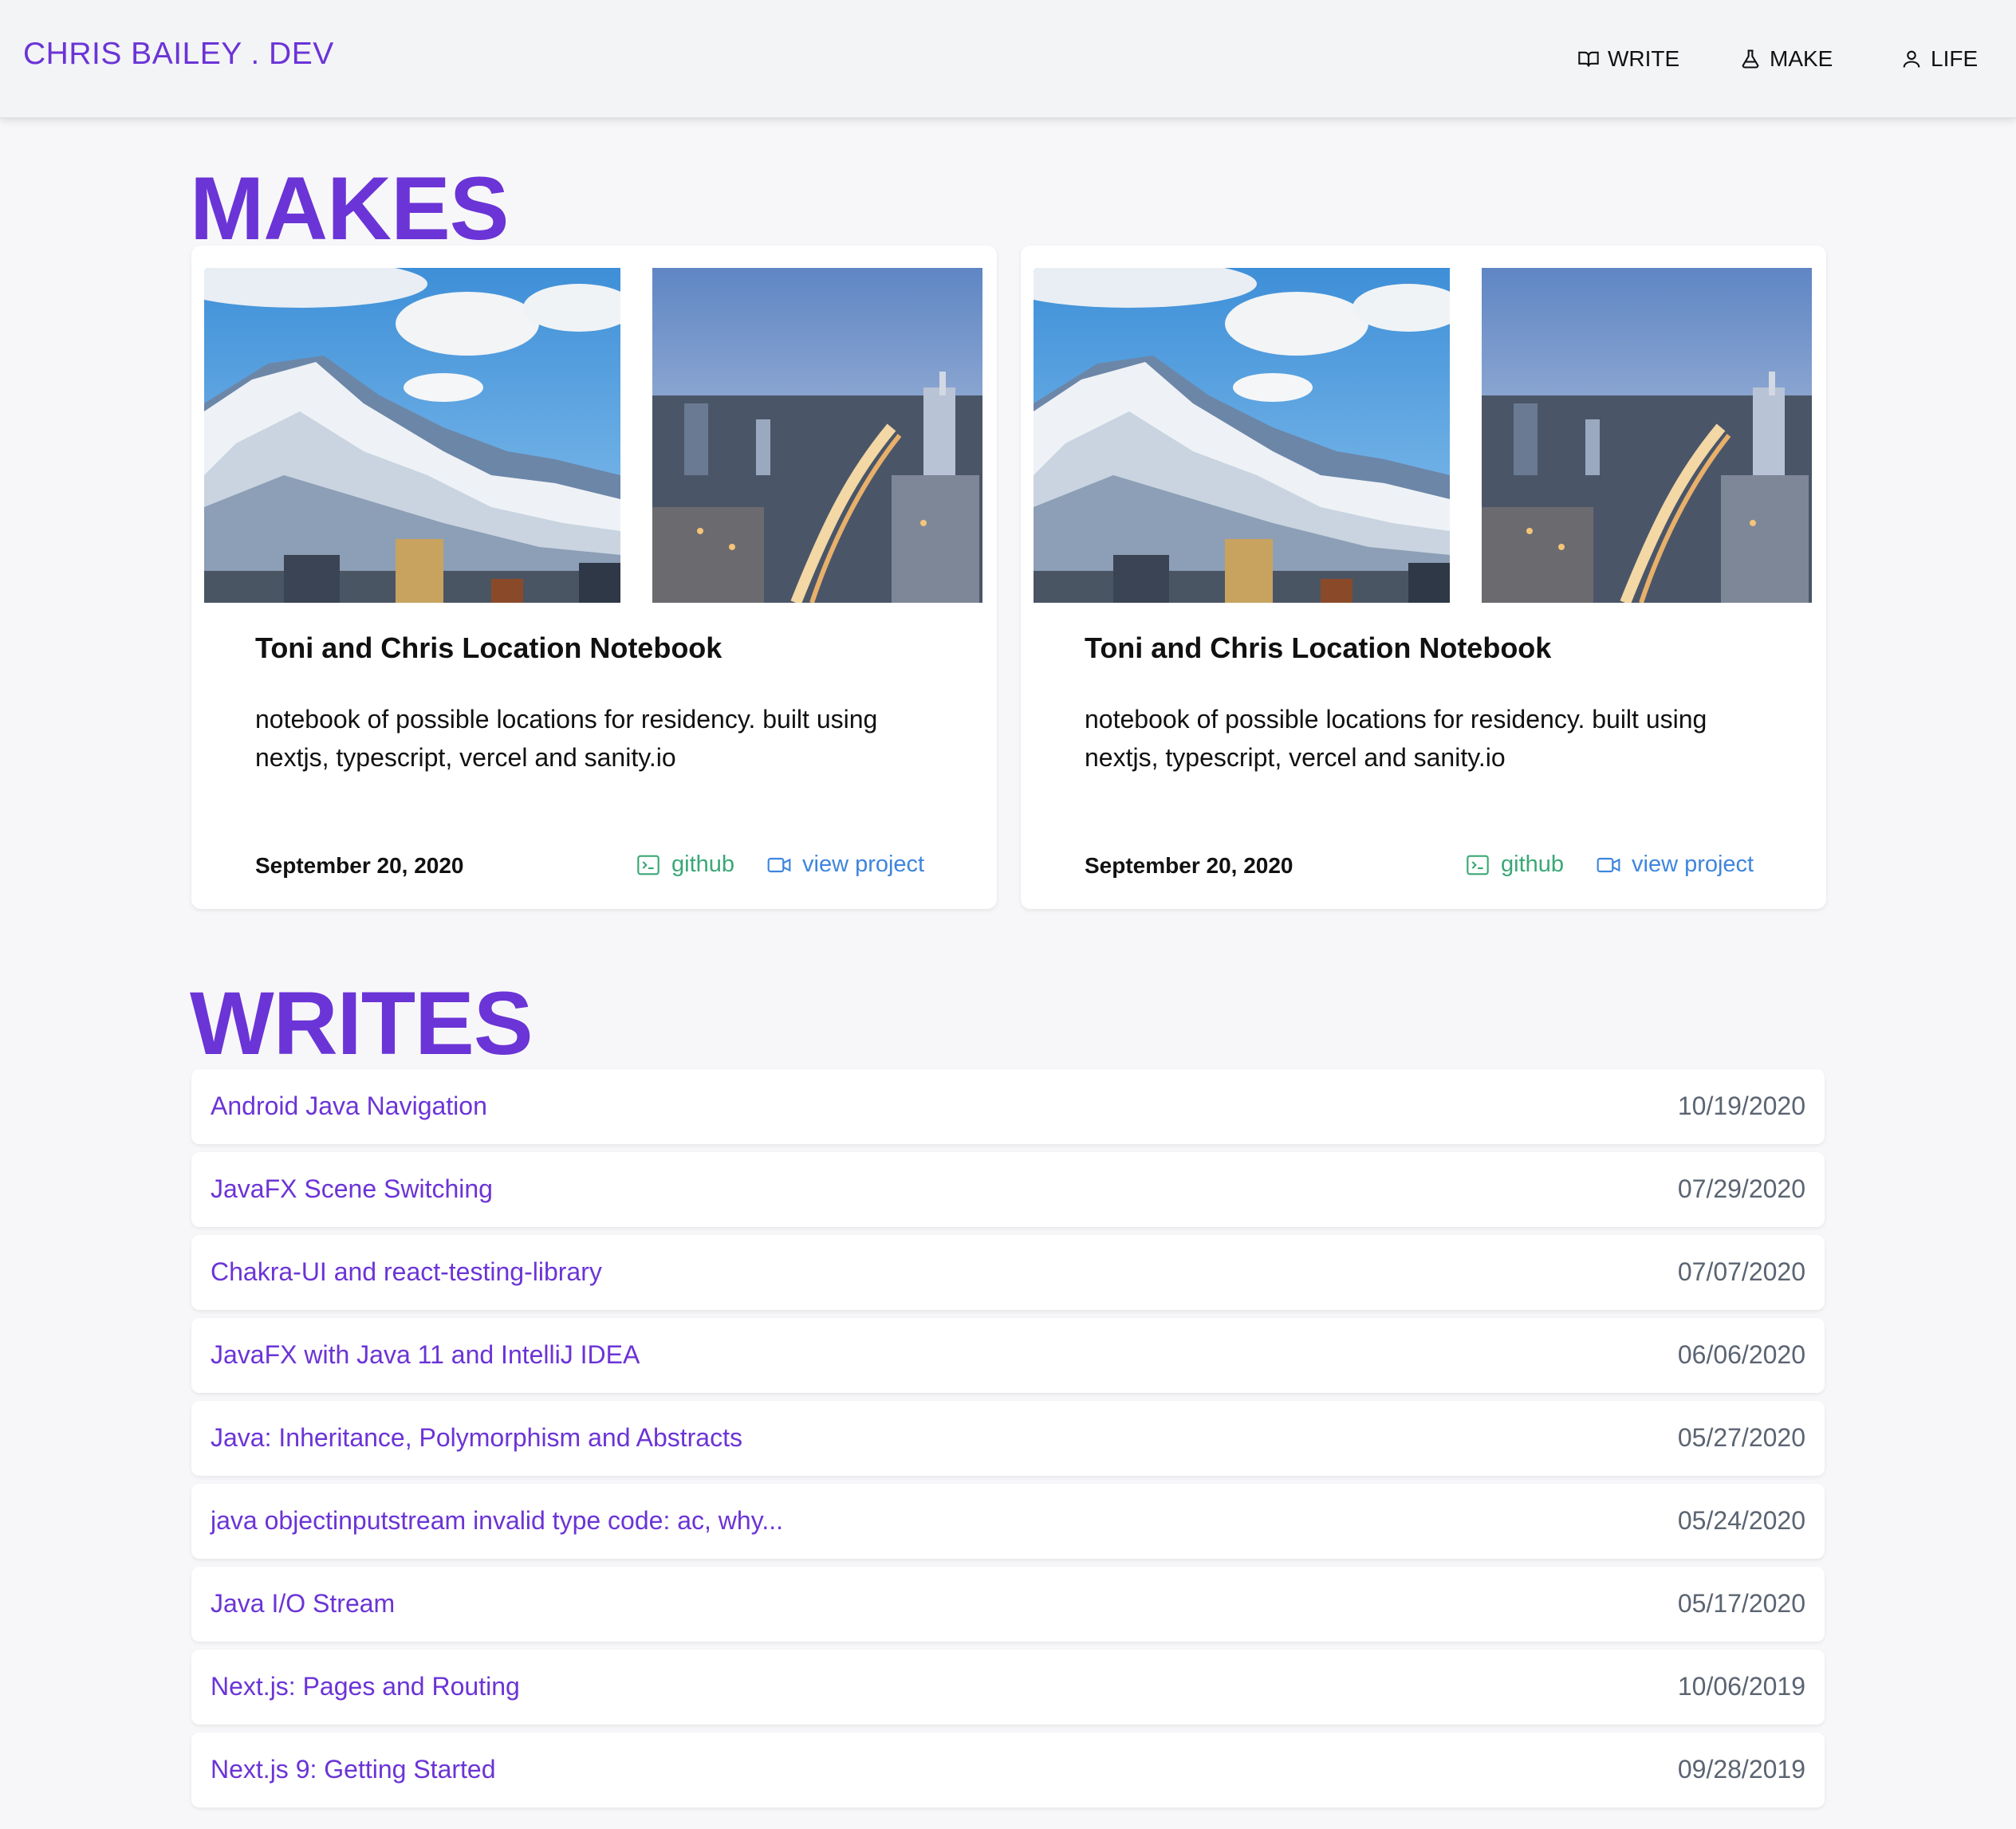 This screenshot has width=2016, height=1829. What do you see at coordinates (1802, 58) in the screenshot?
I see `nav-make-label: MAKE` at bounding box center [1802, 58].